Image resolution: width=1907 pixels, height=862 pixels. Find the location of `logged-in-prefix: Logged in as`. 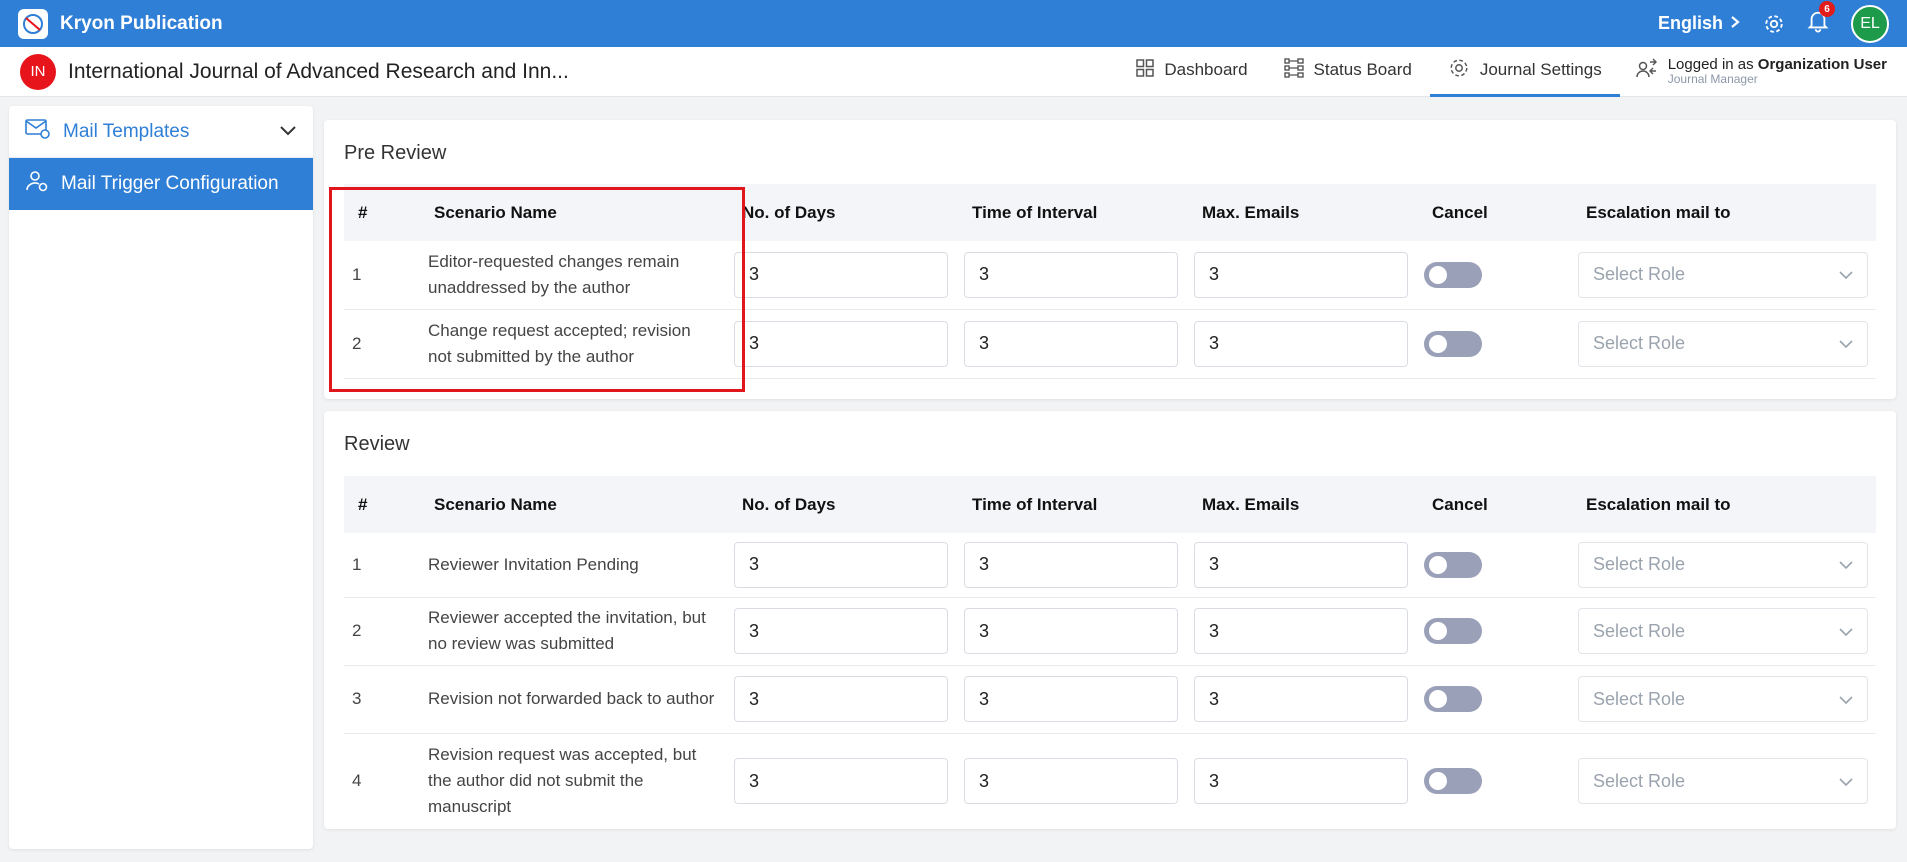

logged-in-prefix: Logged in as is located at coordinates (1710, 64).